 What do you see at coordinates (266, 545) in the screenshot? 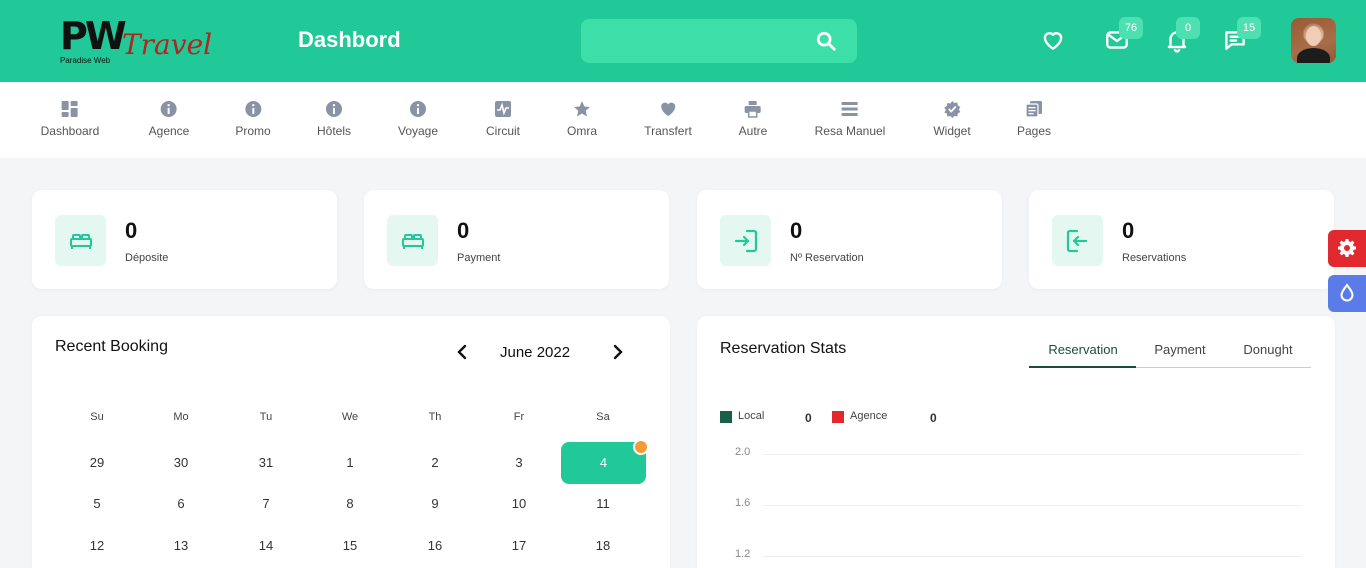
I see `calendar-day: 14` at bounding box center [266, 545].